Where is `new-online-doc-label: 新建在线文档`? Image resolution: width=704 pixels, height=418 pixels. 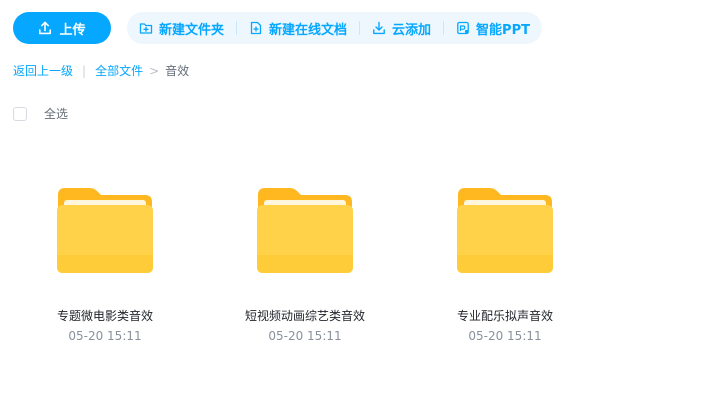 new-online-doc-label: 新建在线文档 is located at coordinates (308, 30).